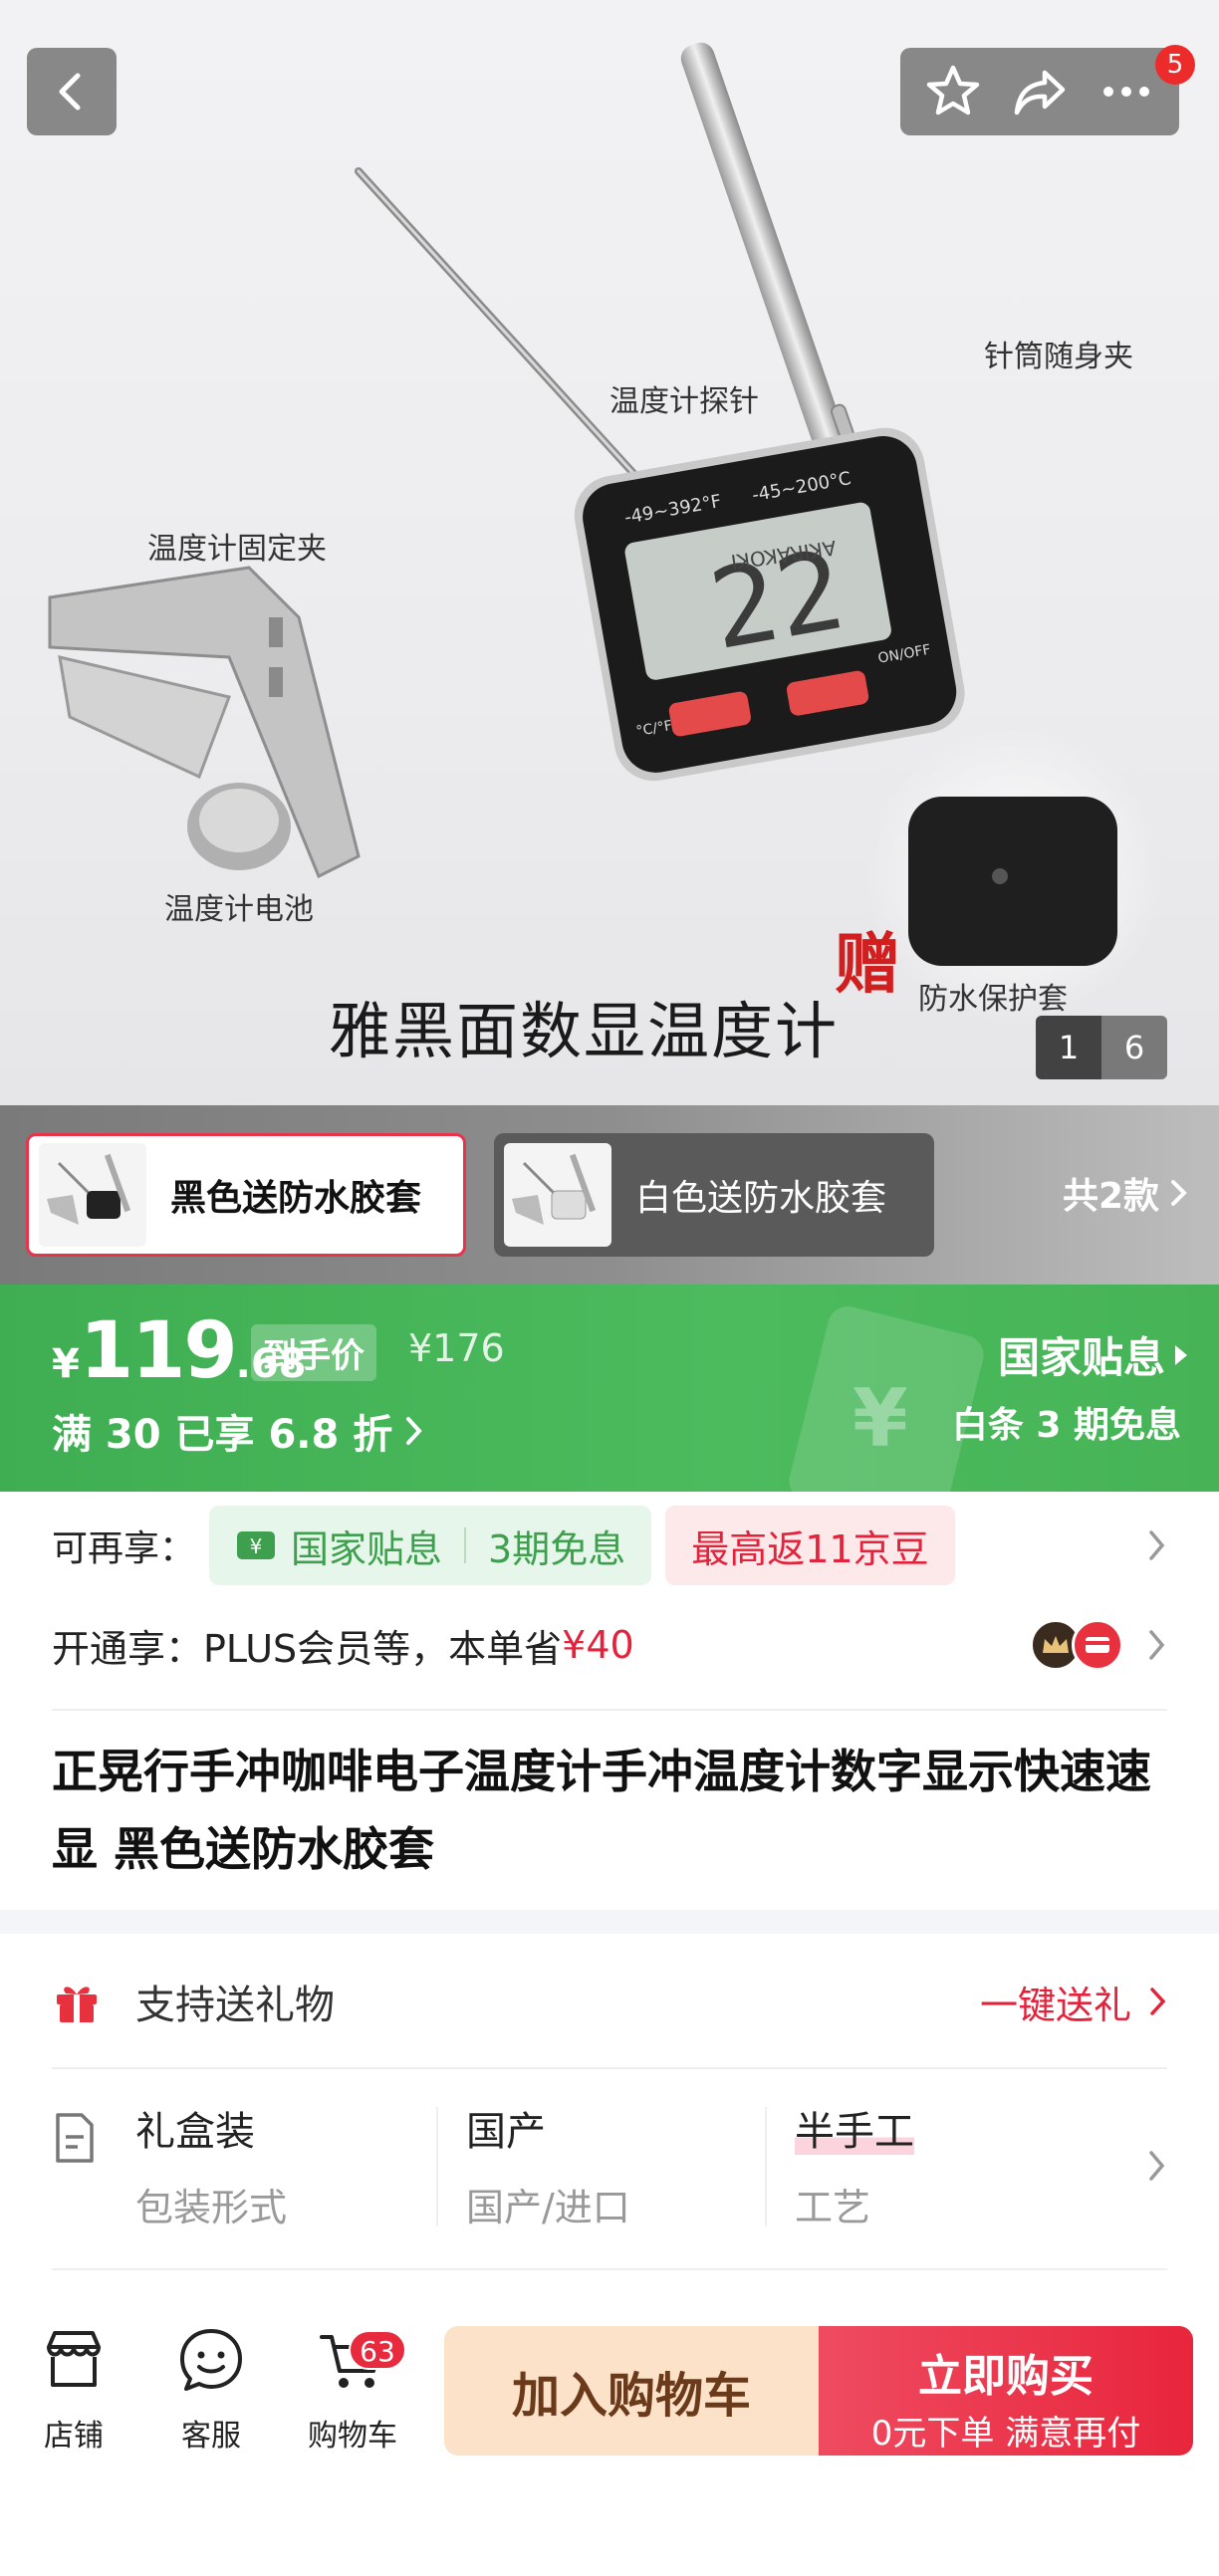 The width and height of the screenshot is (1219, 2576). What do you see at coordinates (1097, 1645) in the screenshot?
I see `card-icon` at bounding box center [1097, 1645].